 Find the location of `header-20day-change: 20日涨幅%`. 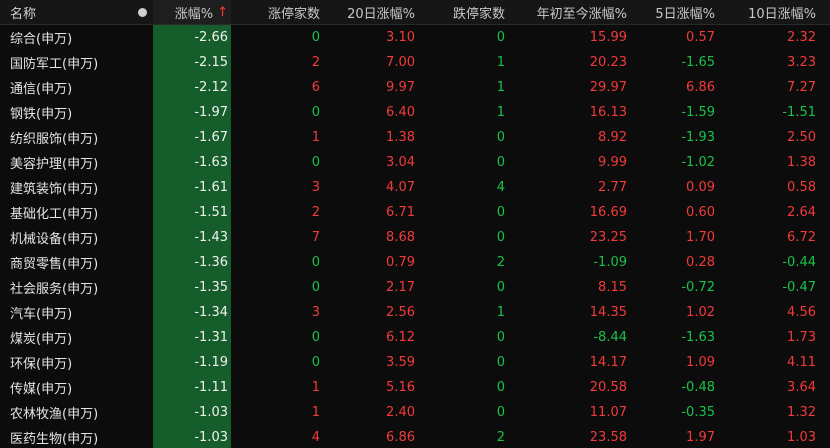

header-20day-change: 20日涨幅% is located at coordinates (370, 12).